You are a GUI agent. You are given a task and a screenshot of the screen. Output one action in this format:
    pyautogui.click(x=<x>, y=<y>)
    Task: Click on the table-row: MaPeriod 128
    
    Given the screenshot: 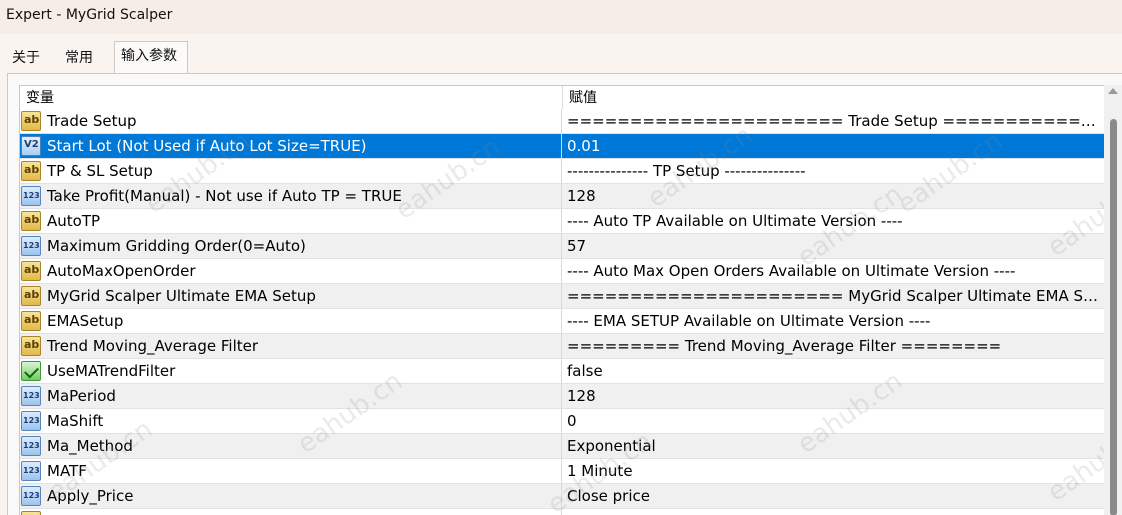 What is the action you would take?
    pyautogui.click(x=562, y=396)
    